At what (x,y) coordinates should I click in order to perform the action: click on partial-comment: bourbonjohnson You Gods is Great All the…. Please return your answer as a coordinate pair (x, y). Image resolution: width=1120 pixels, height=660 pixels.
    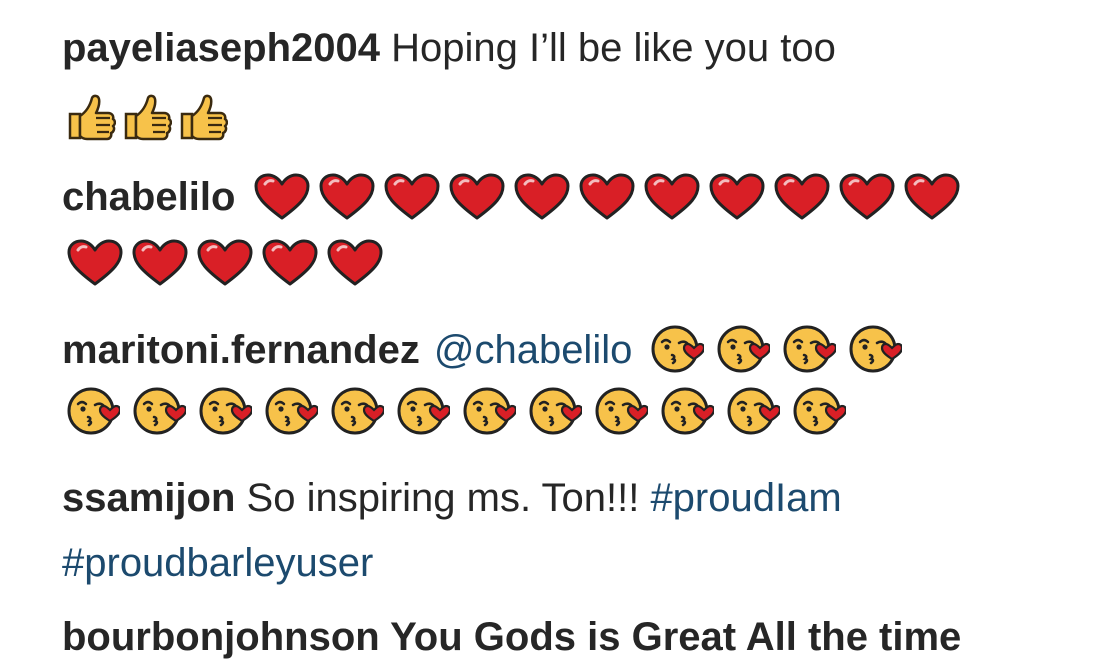
    Looking at the image, I should click on (512, 637).